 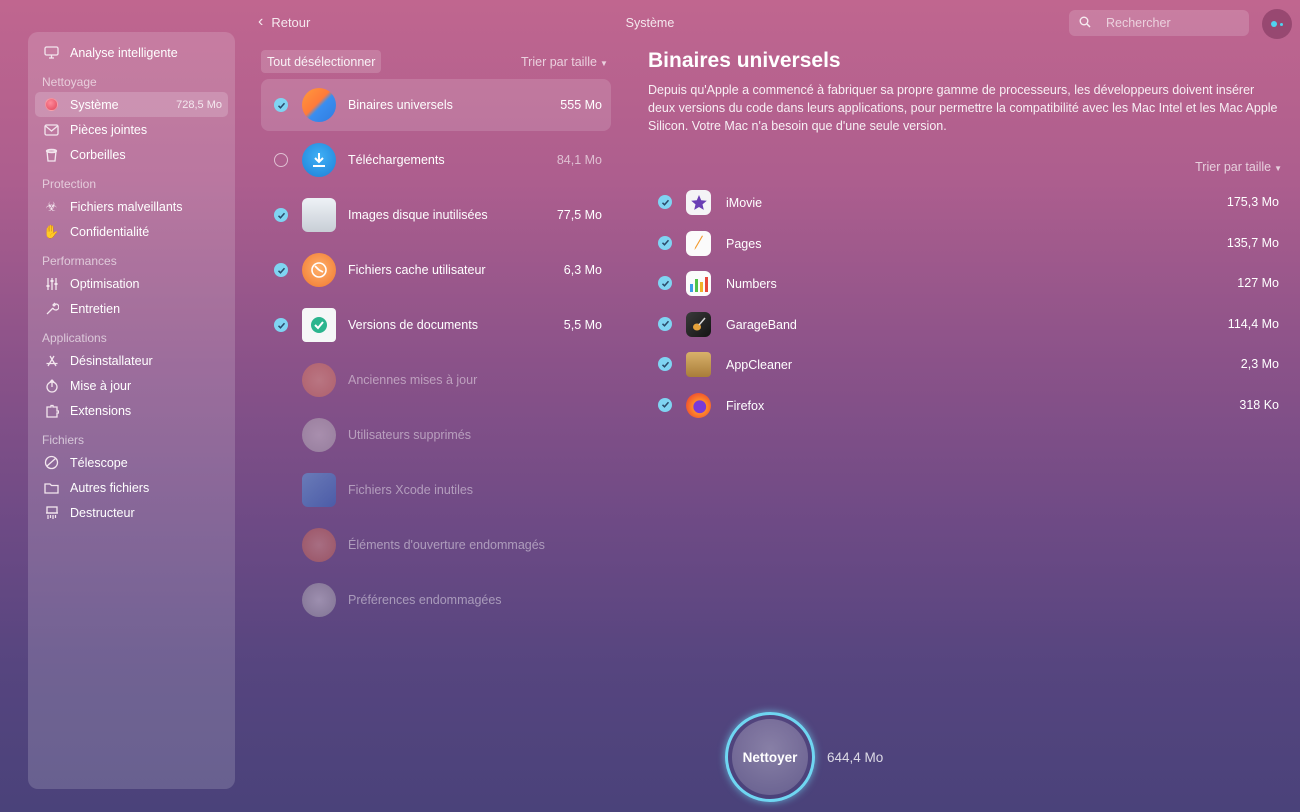 I want to click on pages-icon, so click(x=698, y=243).